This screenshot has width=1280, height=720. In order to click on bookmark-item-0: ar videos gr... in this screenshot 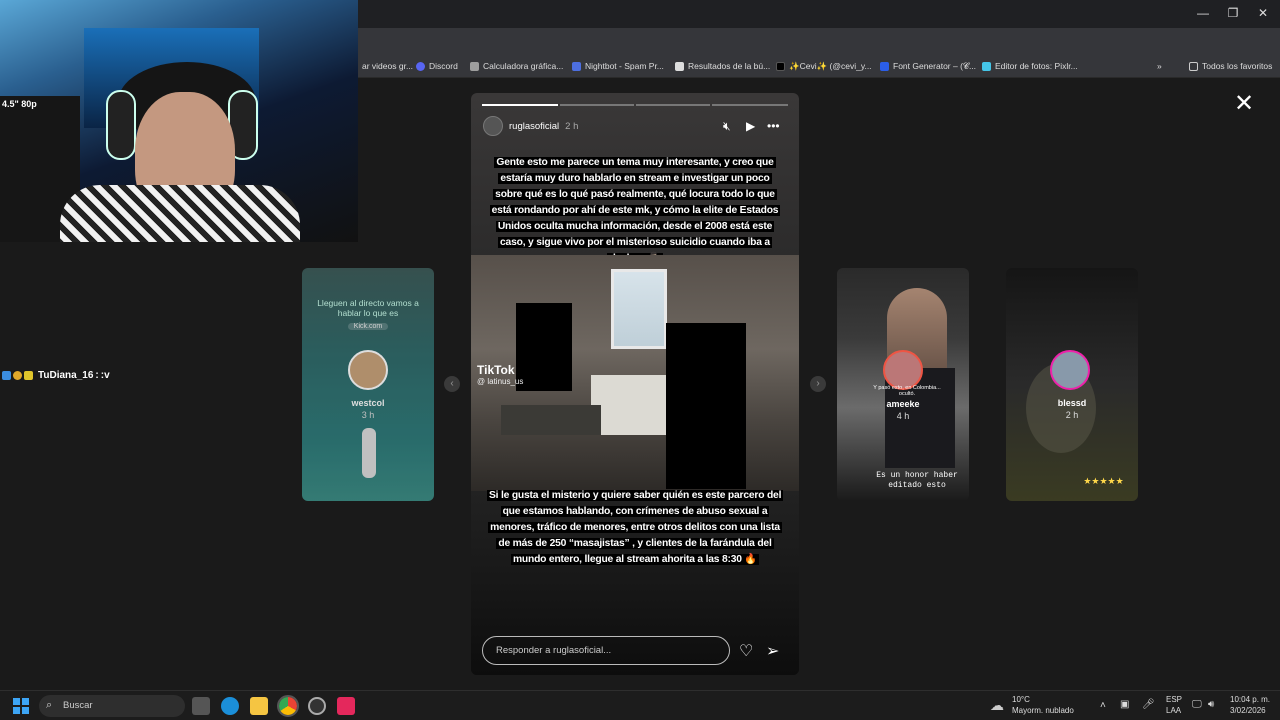, I will do `click(387, 66)`.